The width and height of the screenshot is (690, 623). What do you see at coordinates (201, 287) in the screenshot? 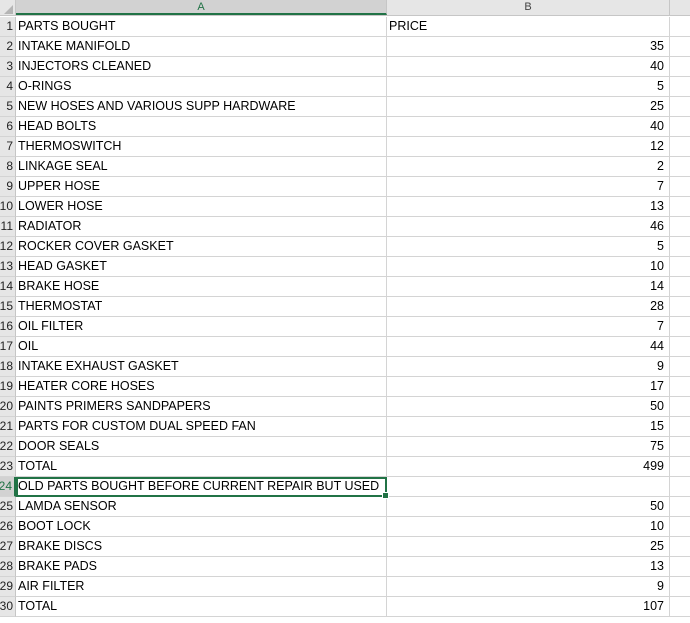
I see `cell-a: BRAKE HOSE` at bounding box center [201, 287].